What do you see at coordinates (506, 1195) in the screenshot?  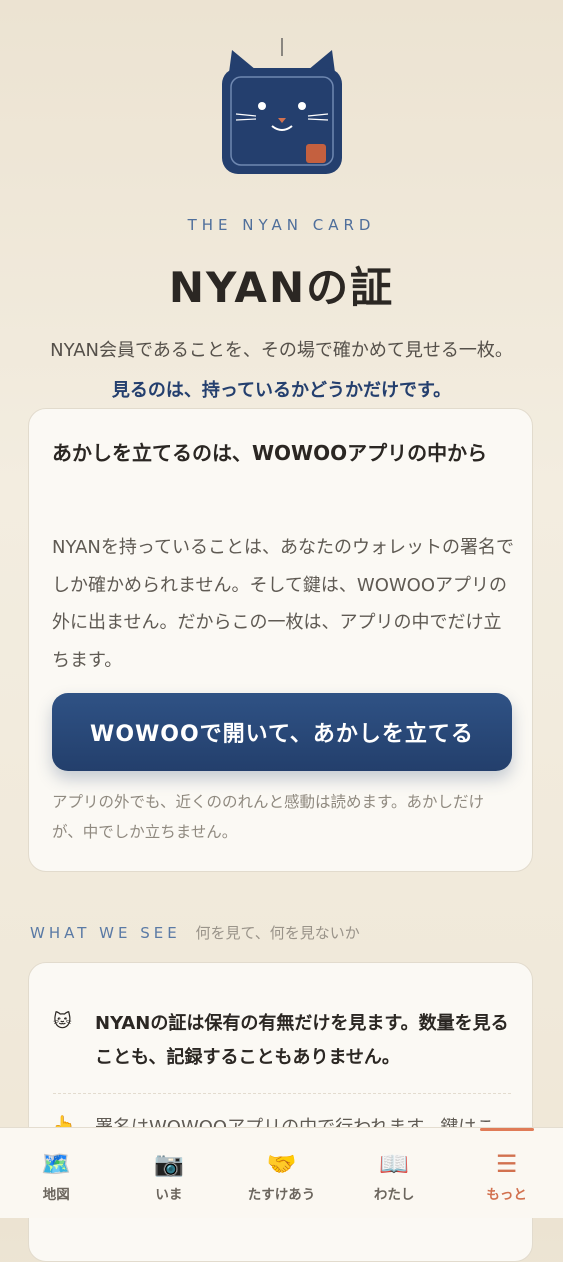 I see `tab-label: もっと` at bounding box center [506, 1195].